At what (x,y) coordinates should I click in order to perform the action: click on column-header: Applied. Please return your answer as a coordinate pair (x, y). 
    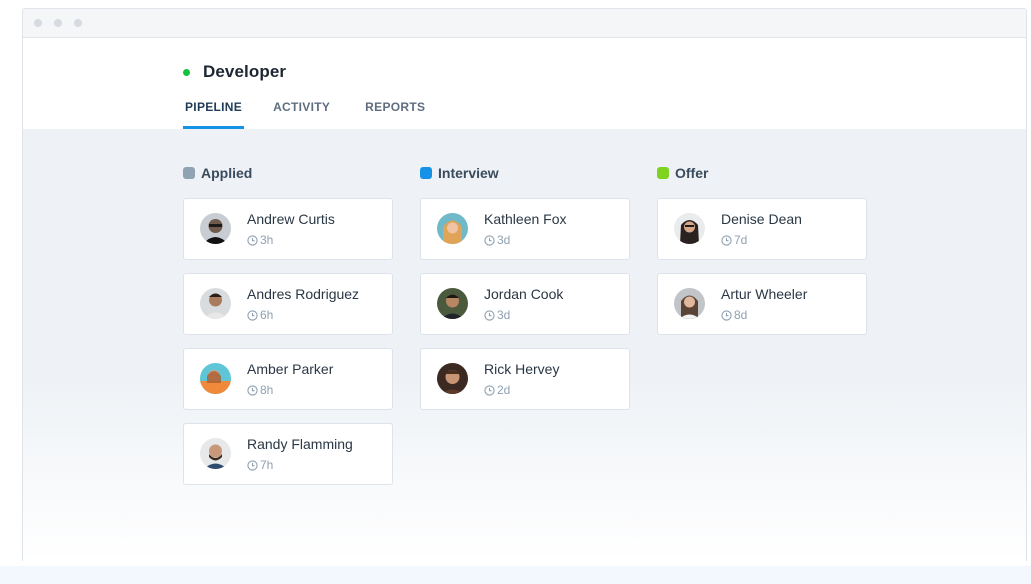
    Looking at the image, I should click on (217, 173).